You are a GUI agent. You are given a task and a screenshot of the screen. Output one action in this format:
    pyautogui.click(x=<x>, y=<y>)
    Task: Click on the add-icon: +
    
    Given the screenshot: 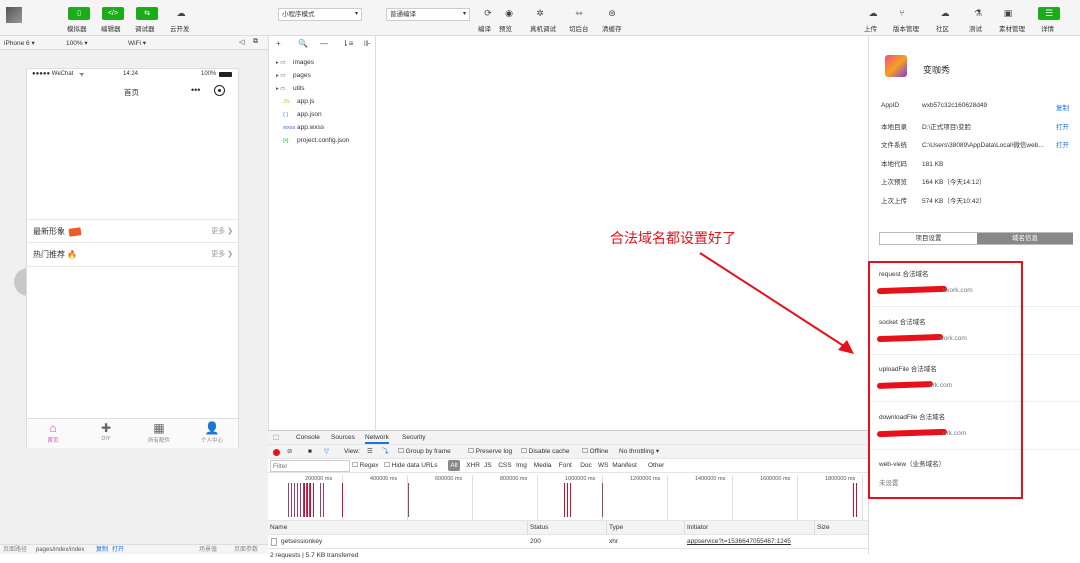 What is the action you would take?
    pyautogui.click(x=278, y=43)
    